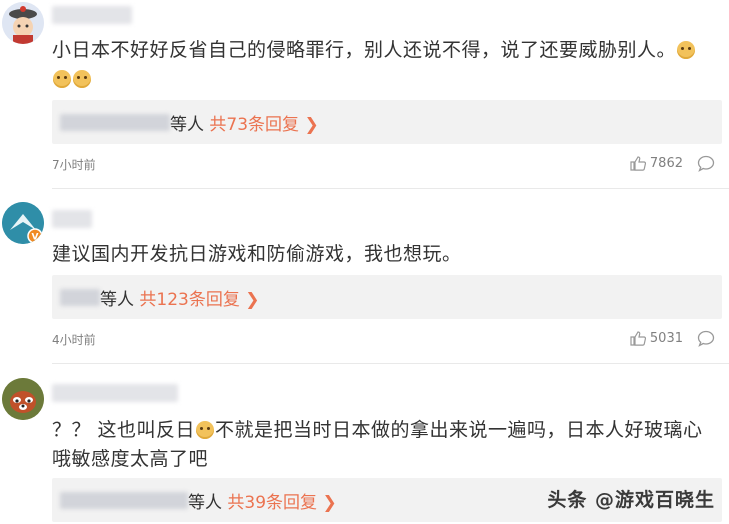  Describe the element at coordinates (199, 300) in the screenshot. I see `view-replies-link: 共123条回复 ❯` at that location.